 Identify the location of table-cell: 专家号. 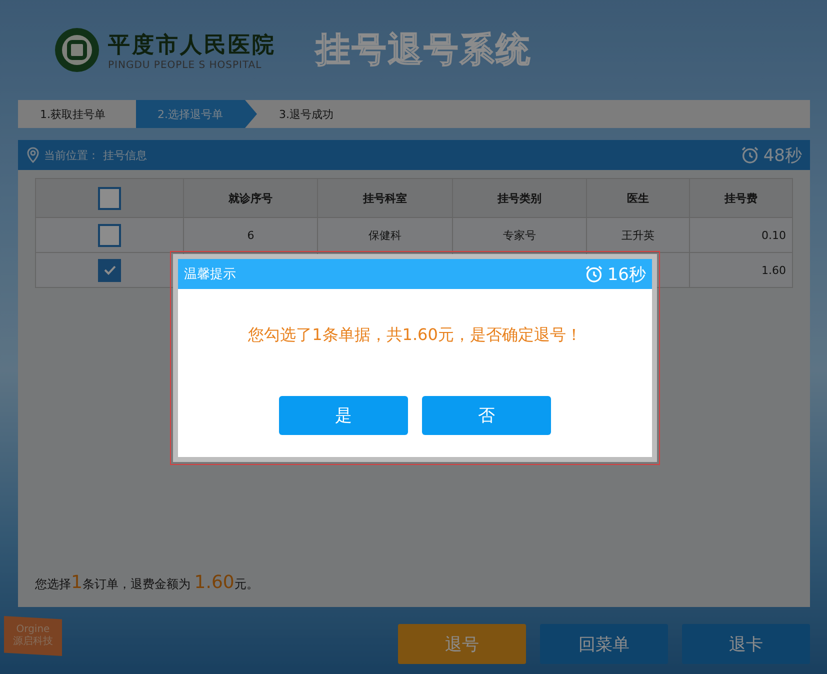
(519, 235).